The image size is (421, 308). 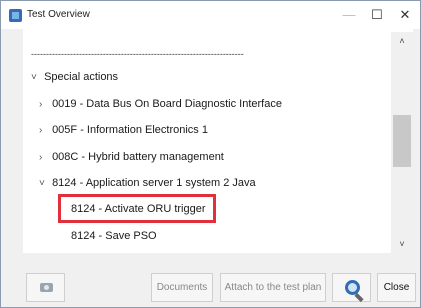 I want to click on close-button: Close, so click(x=396, y=287).